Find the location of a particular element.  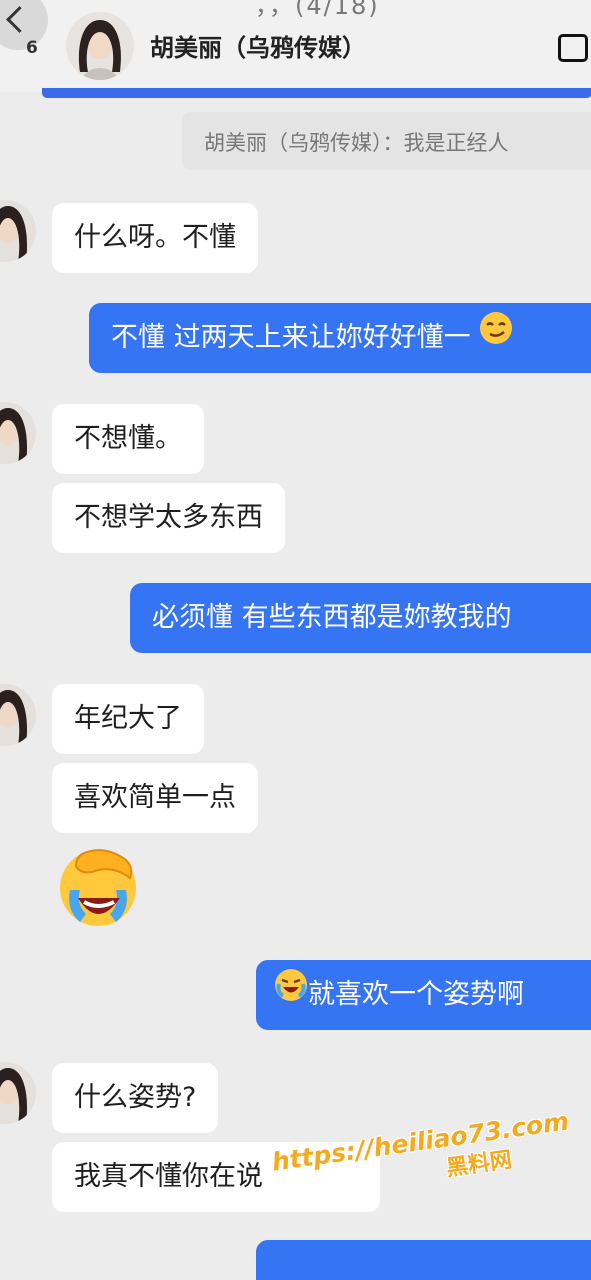

message-bubble-incoming: 不想学太多东西 is located at coordinates (168, 518).